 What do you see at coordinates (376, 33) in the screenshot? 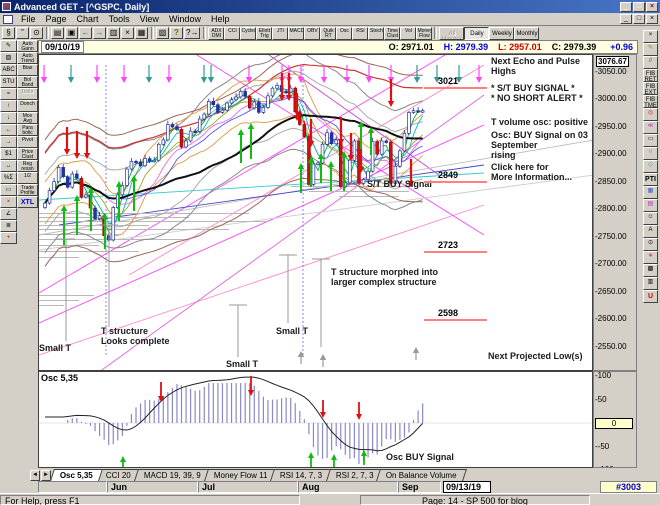
I see `study-stoch: Stoch` at bounding box center [376, 33].